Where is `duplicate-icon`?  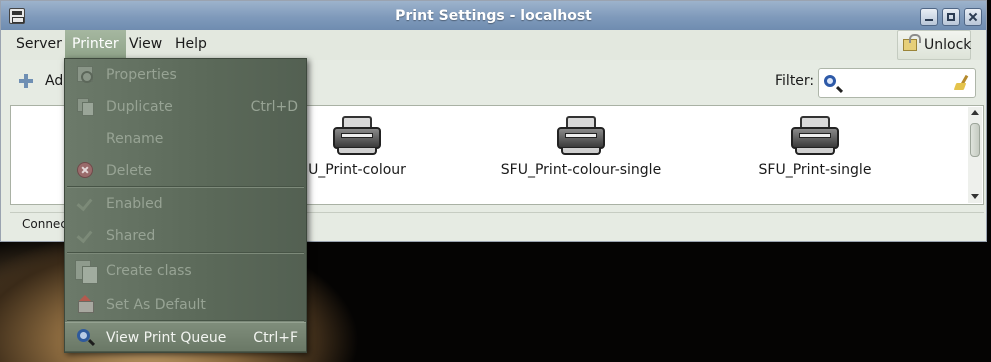 duplicate-icon is located at coordinates (85, 107).